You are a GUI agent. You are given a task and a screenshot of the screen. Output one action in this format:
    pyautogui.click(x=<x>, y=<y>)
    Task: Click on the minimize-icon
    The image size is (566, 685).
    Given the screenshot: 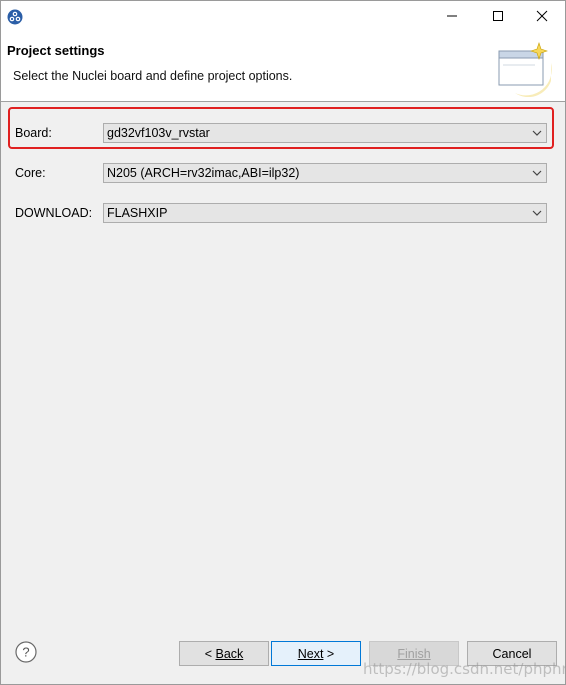 What is the action you would take?
    pyautogui.click(x=452, y=16)
    